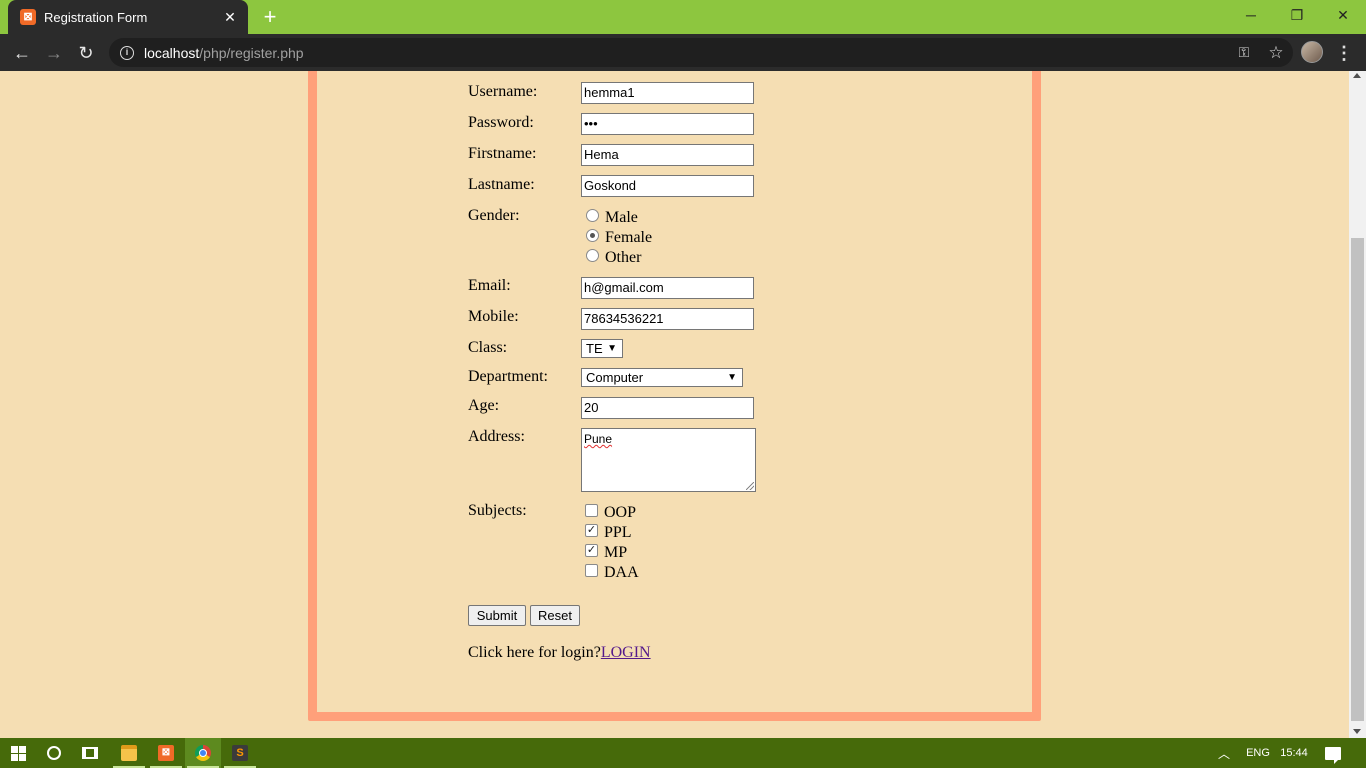  I want to click on address-bar: i localhost/php/register.php ⚿ ☆, so click(701, 52).